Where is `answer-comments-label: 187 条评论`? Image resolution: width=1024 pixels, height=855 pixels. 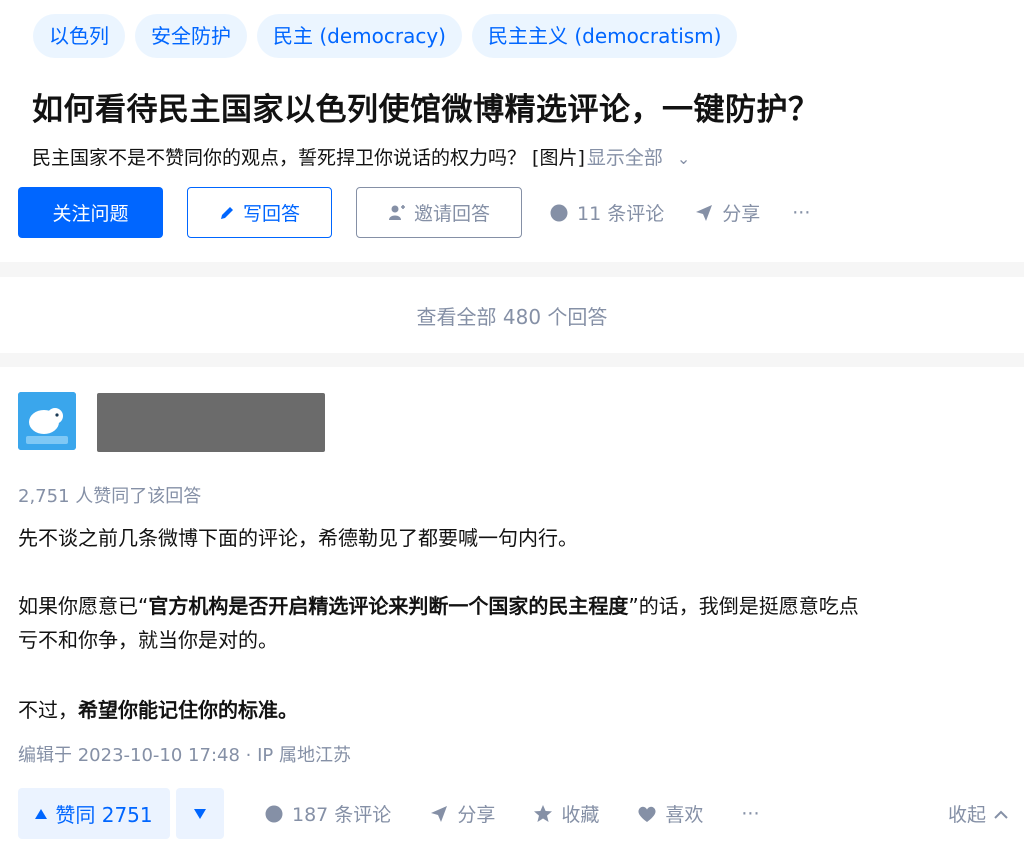
answer-comments-label: 187 条评论 is located at coordinates (342, 815).